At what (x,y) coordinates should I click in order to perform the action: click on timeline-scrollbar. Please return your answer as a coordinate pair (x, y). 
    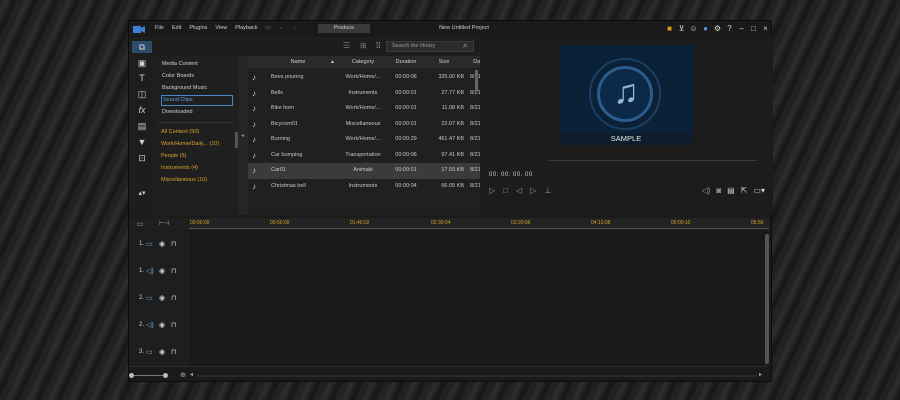
    Looking at the image, I should click on (767, 299).